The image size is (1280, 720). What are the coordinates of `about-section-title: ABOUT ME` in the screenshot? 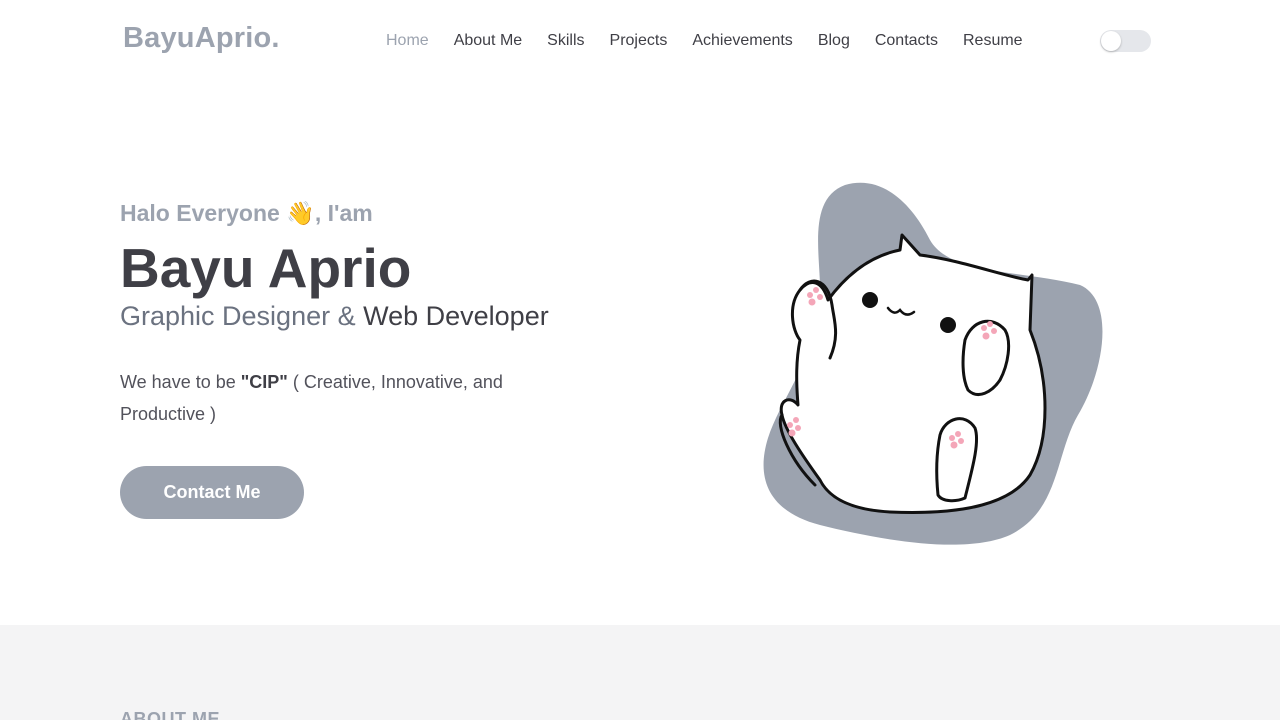 It's located at (170, 714).